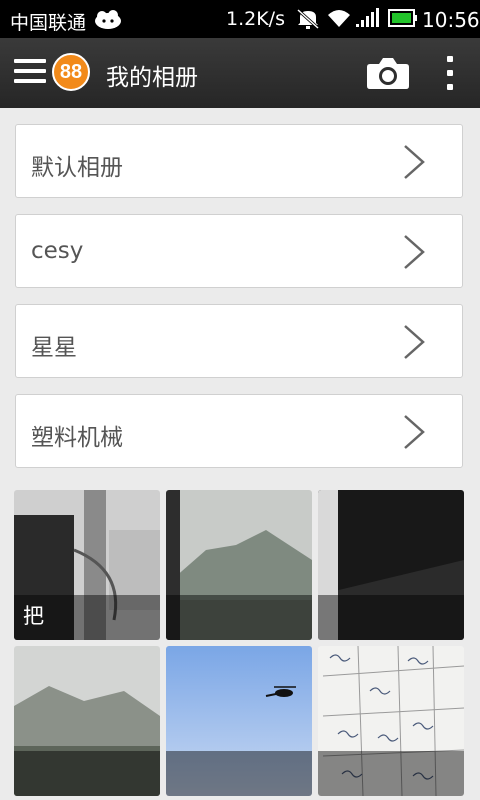  Describe the element at coordinates (239, 161) in the screenshot. I see `album-item: 默认相册` at that location.